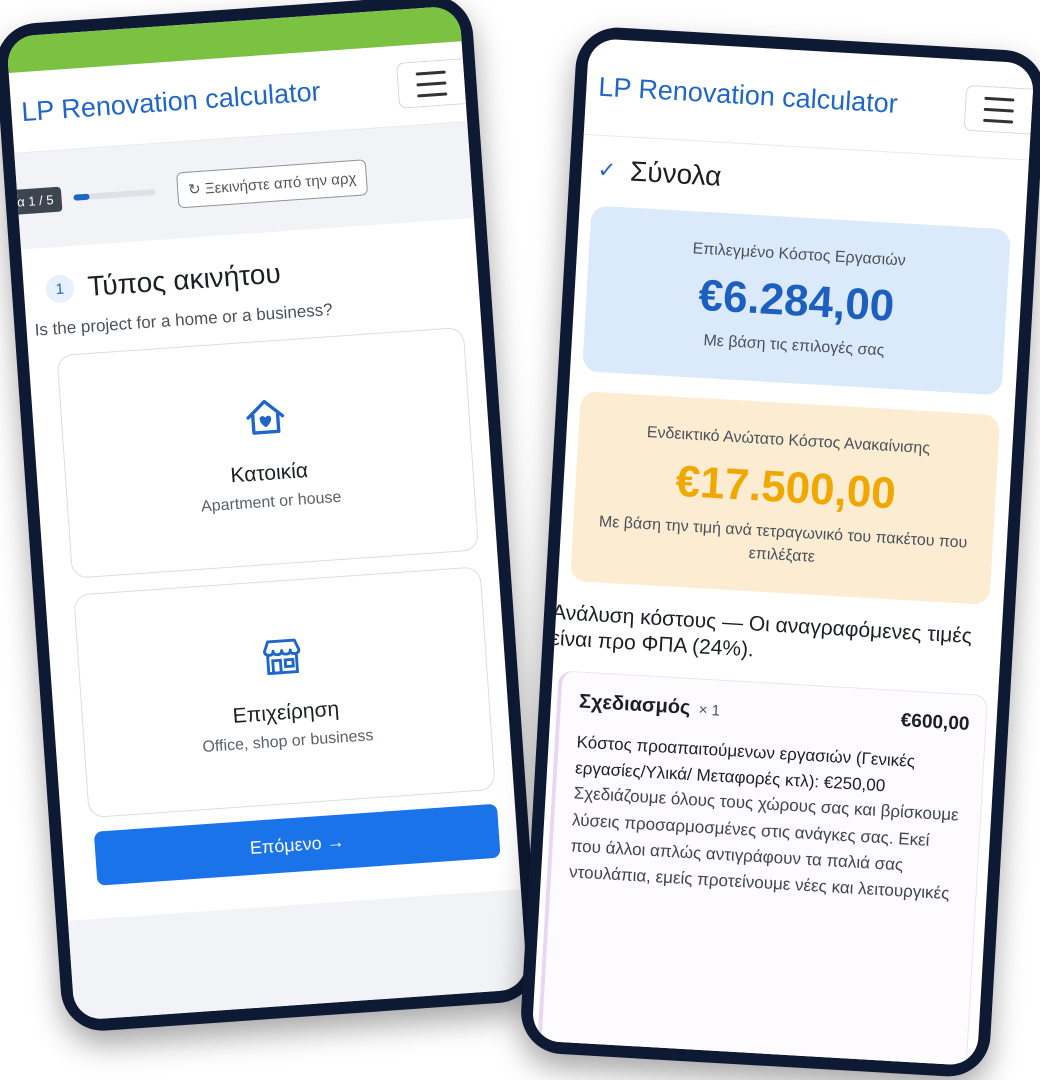 The height and width of the screenshot is (1080, 1040). I want to click on page-footer-area, so click(297, 955).